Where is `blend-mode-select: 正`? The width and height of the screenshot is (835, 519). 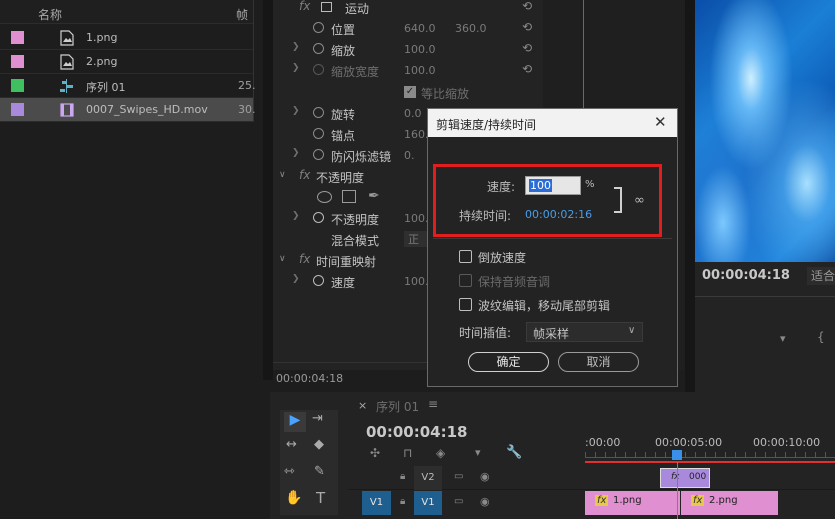
blend-mode-select: 正 is located at coordinates (416, 239).